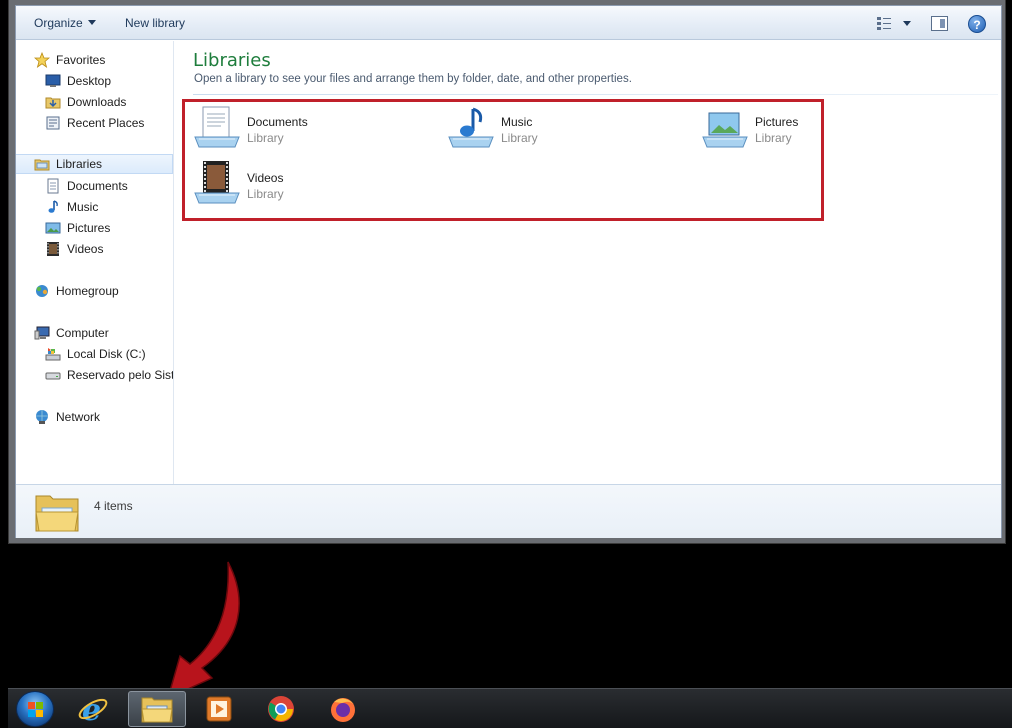 This screenshot has height=728, width=1012. I want to click on computer-icon, so click(42, 333).